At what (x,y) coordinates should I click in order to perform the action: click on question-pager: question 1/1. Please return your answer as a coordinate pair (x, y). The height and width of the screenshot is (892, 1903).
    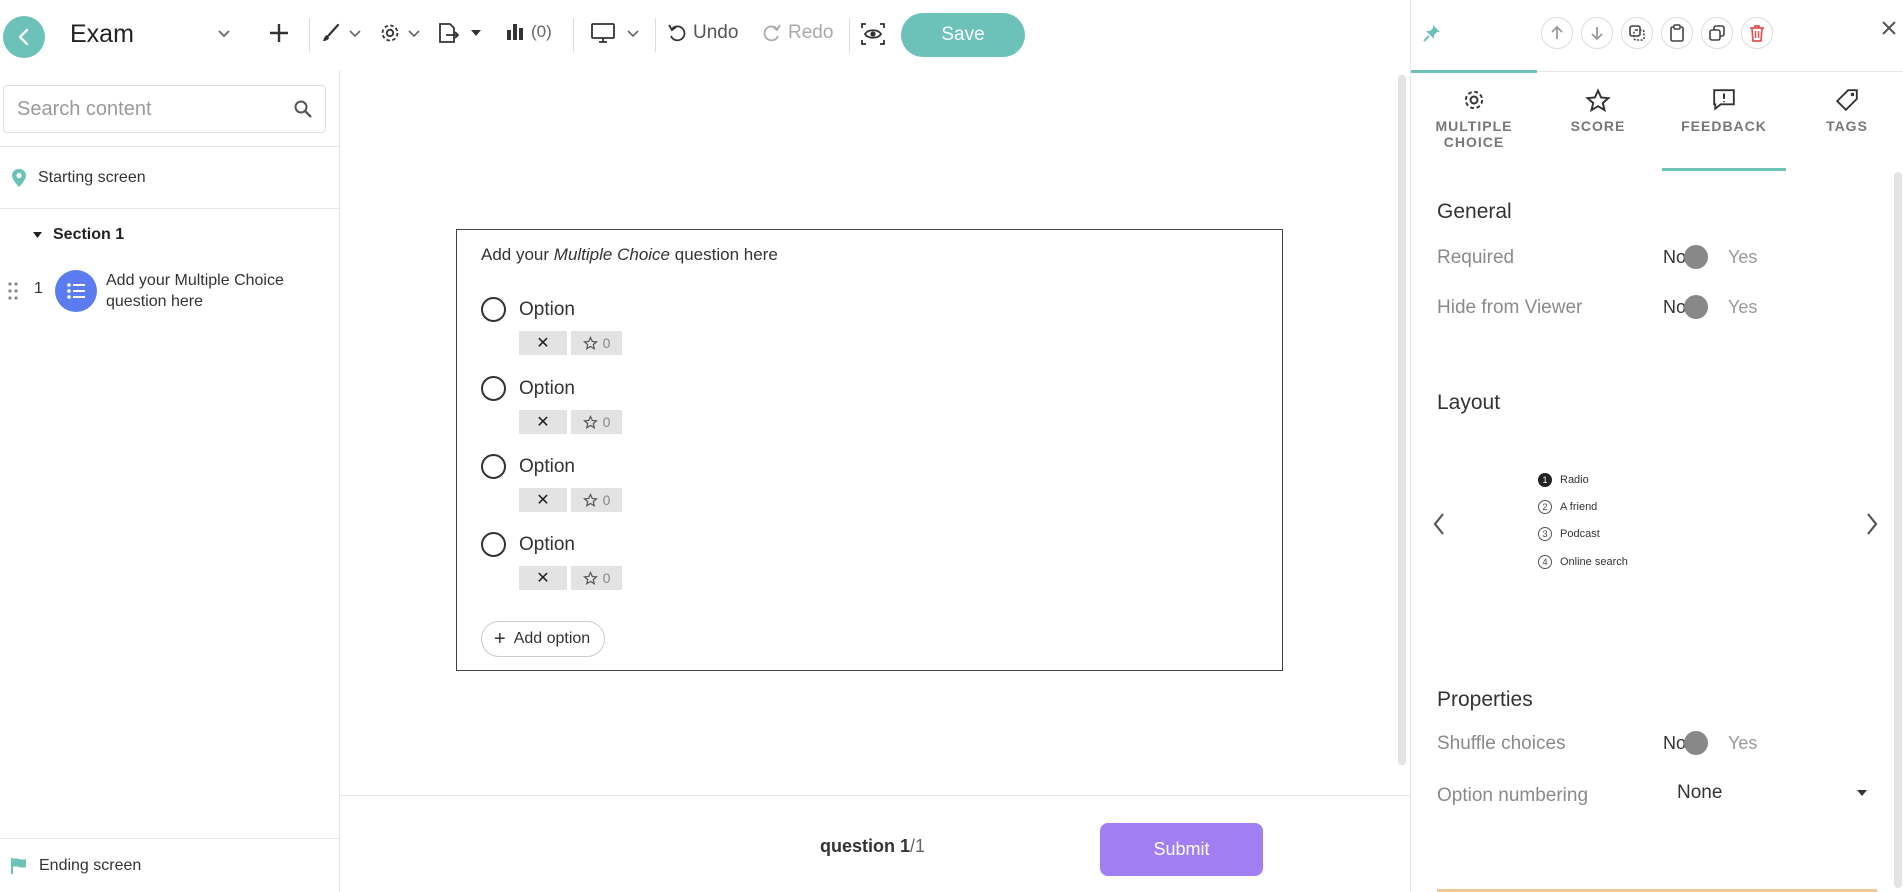
    Looking at the image, I should click on (873, 846).